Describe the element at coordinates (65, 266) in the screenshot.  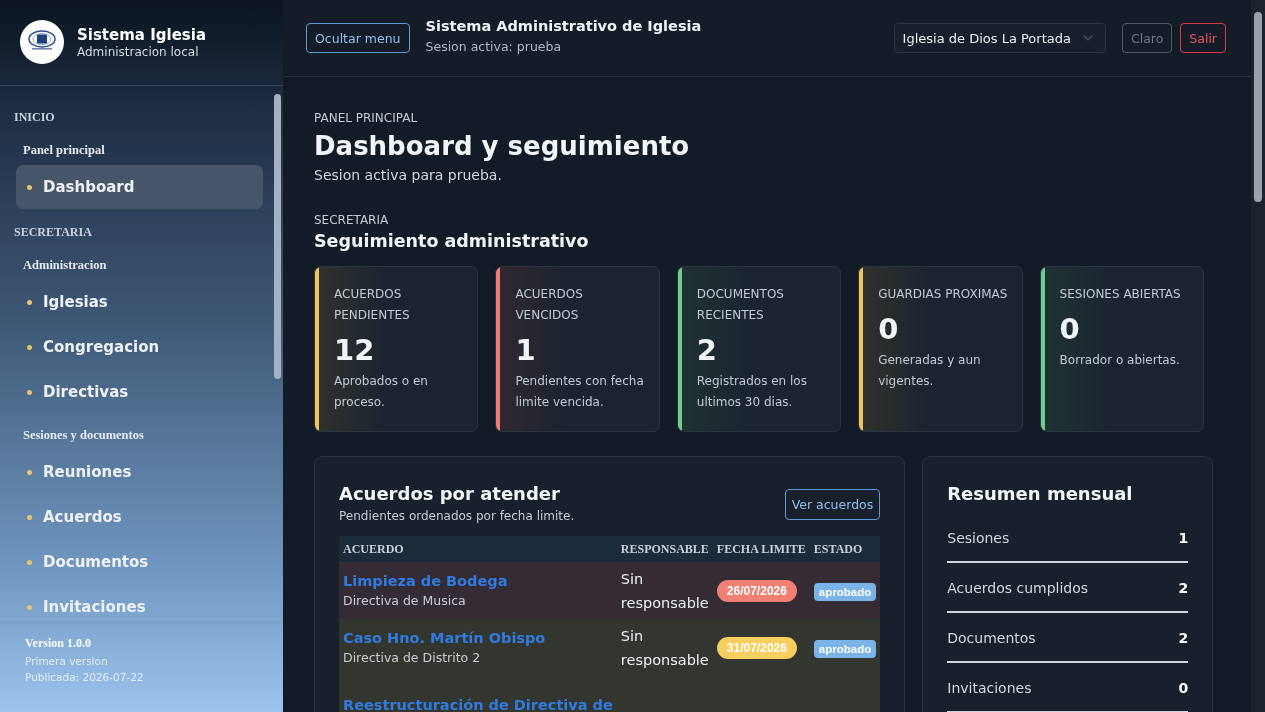
I see `group-label: Administracion` at that location.